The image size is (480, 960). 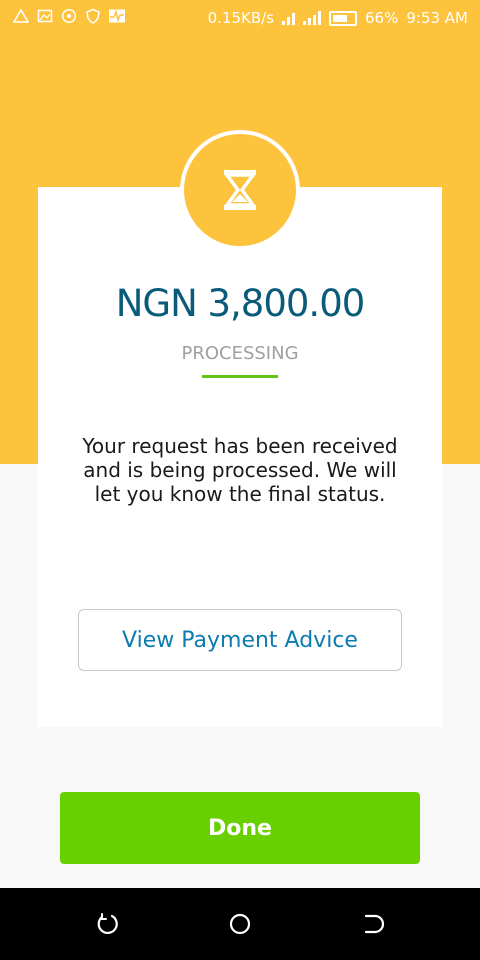 I want to click on home-icon, so click(x=240, y=924).